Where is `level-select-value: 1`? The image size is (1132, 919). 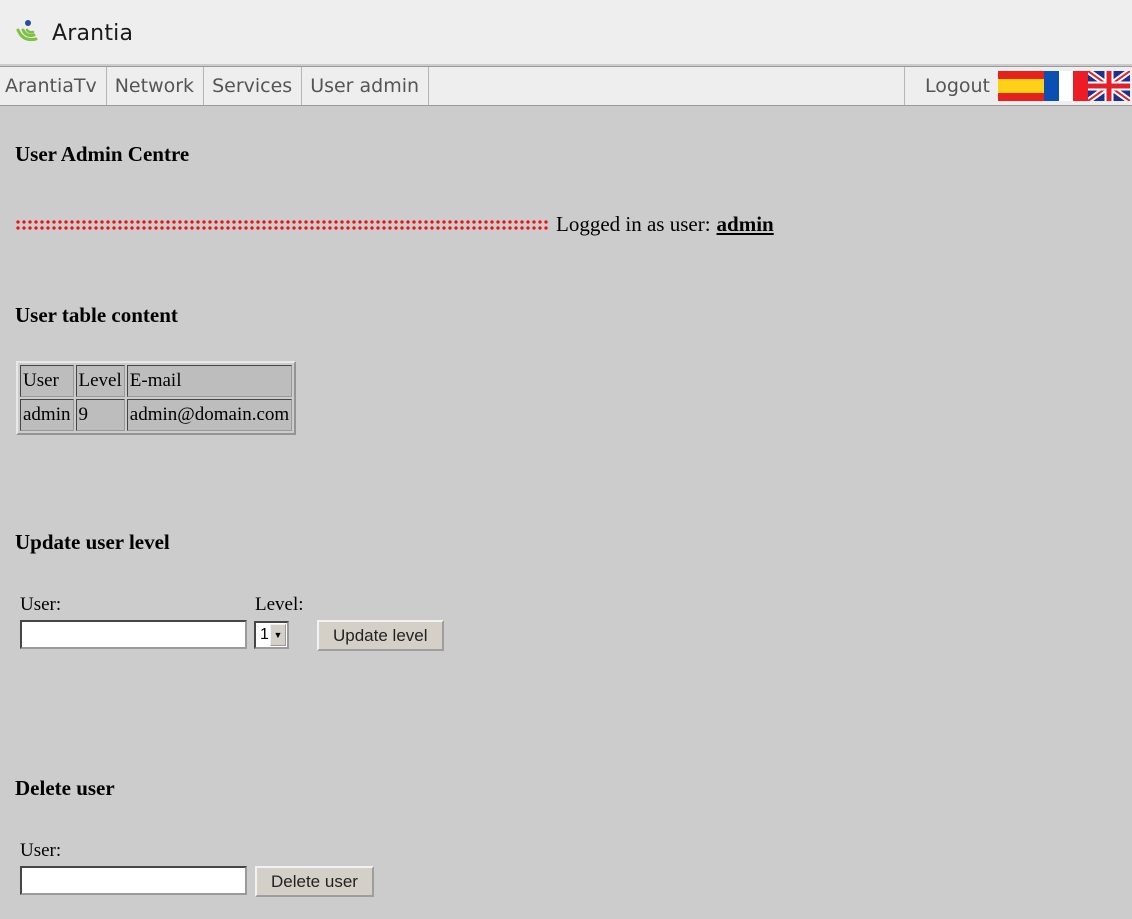
level-select-value: 1 is located at coordinates (264, 634).